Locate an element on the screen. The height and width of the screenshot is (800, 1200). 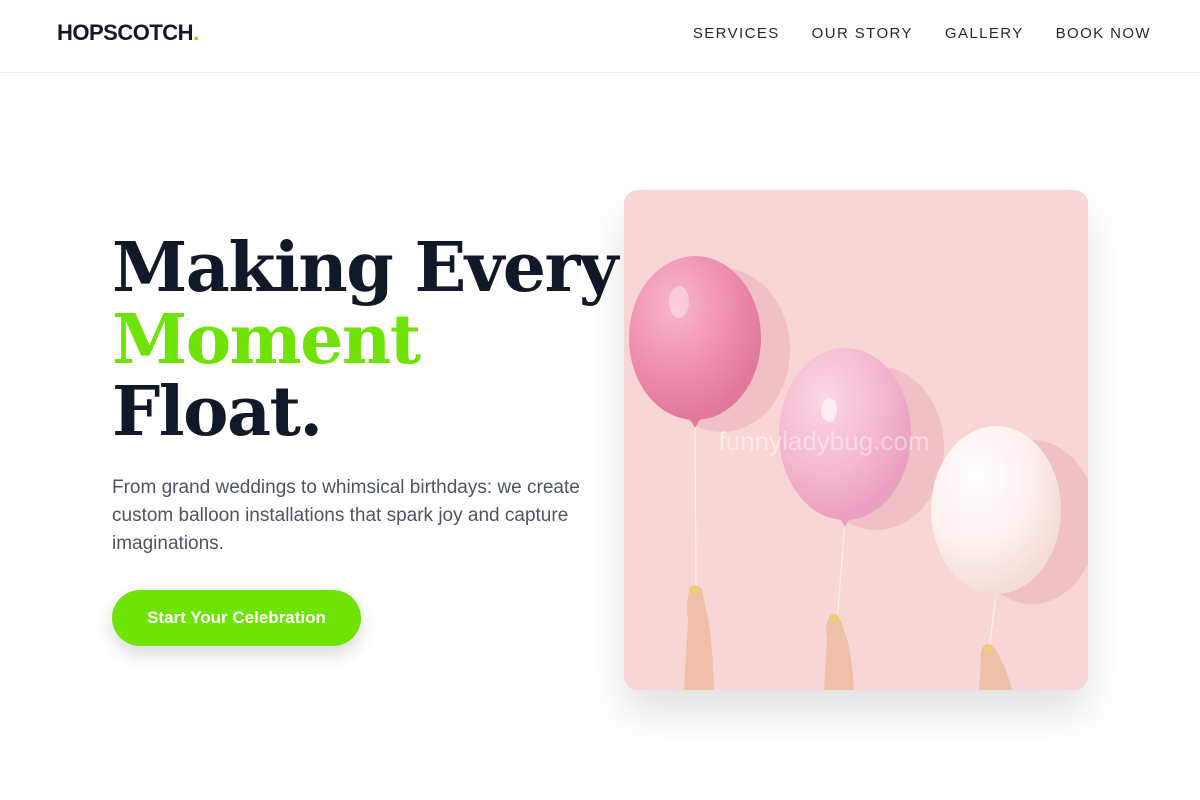
nav-book-now: BOOK NOW is located at coordinates (1103, 33).